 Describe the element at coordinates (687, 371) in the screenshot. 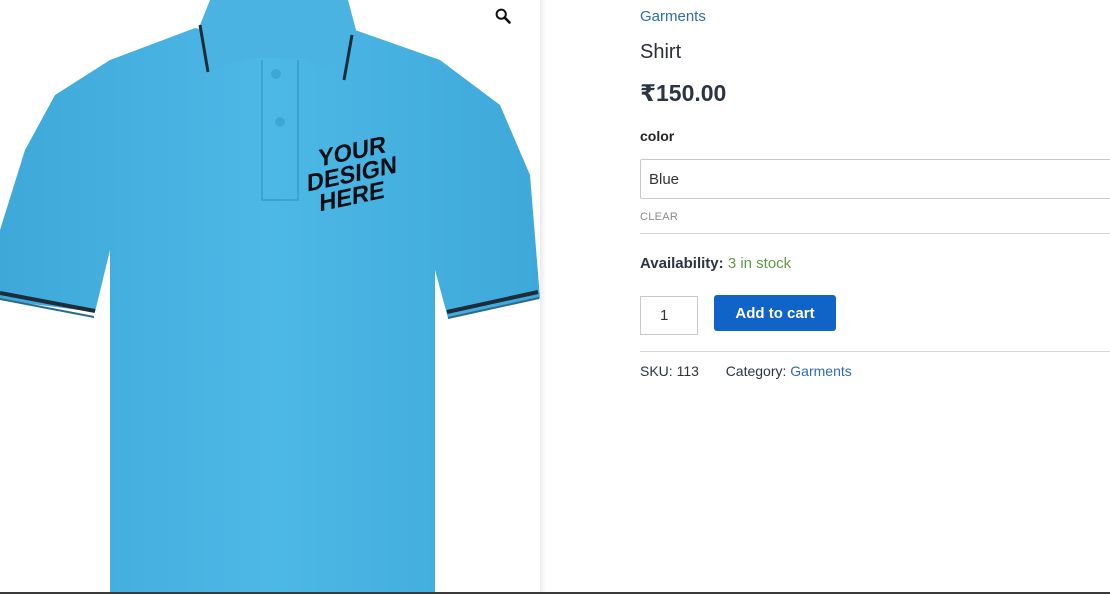

I see `sku-value: 113` at that location.